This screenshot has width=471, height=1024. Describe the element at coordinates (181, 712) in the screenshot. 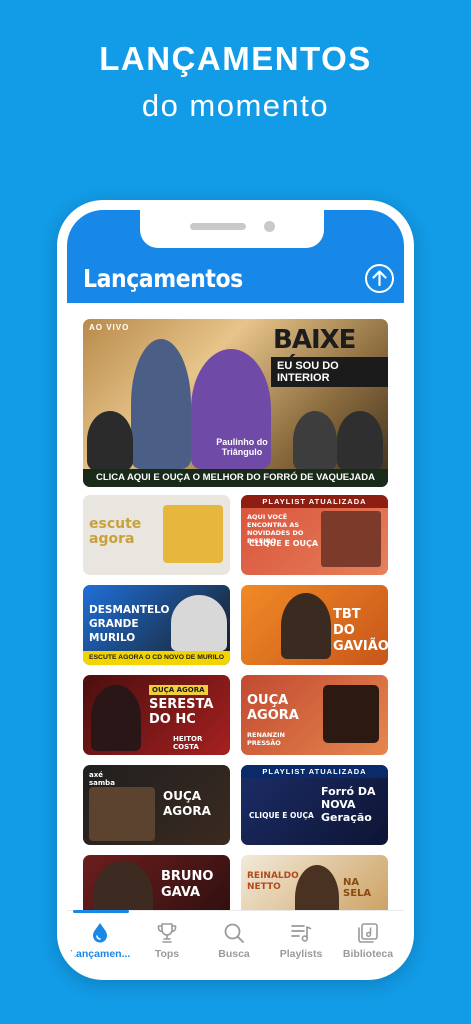

I see `card-title: SERESTA DO HC` at that location.